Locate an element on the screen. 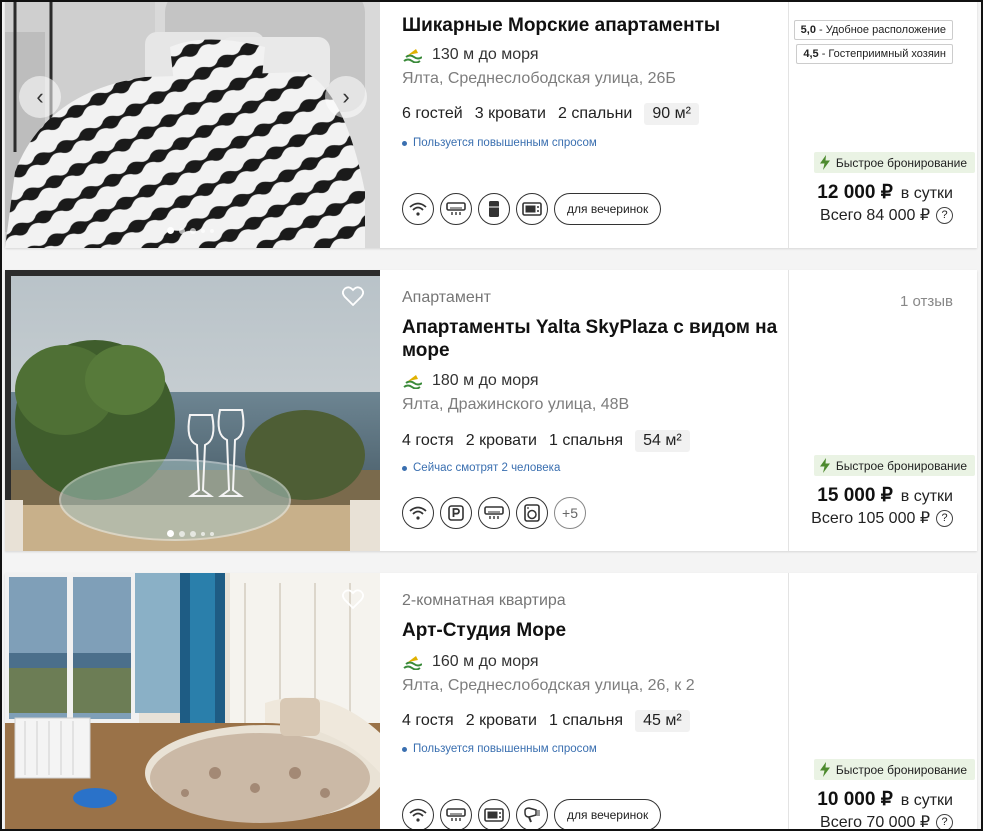 This screenshot has height=831, width=983. nightly-price: 15 000 ₽ в сутки is located at coordinates (885, 495).